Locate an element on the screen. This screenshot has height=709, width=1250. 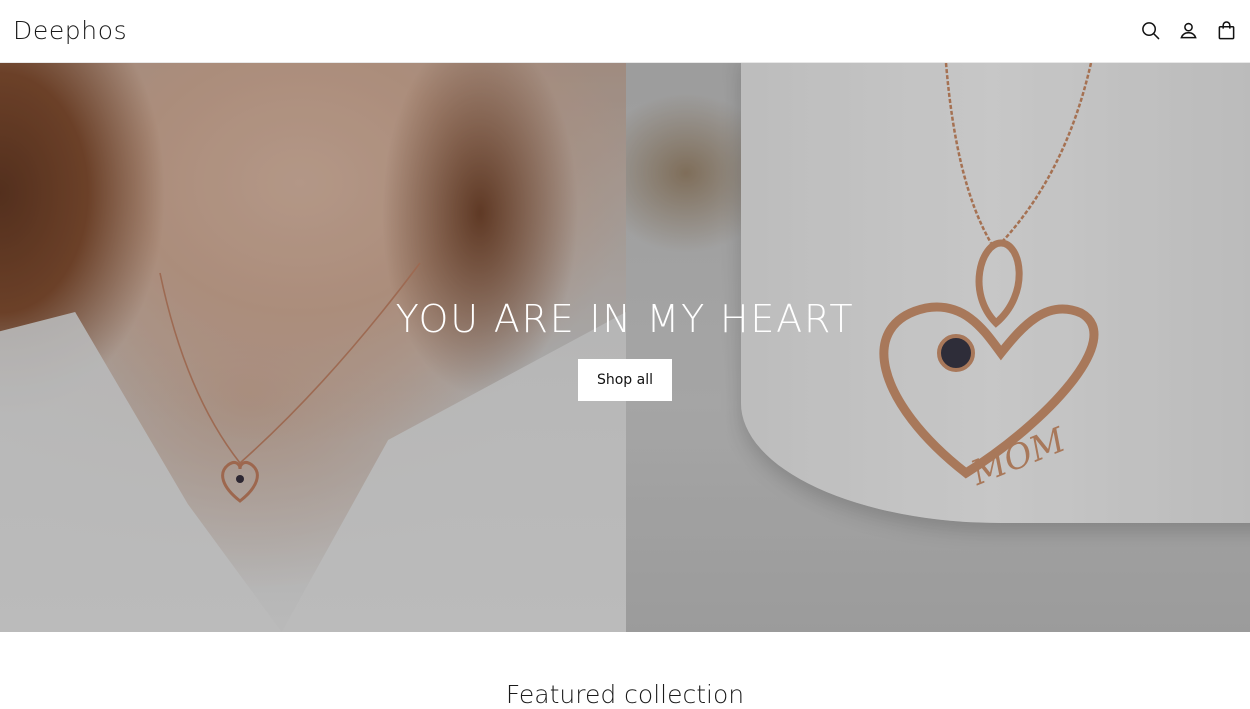
header-icons is located at coordinates (1188, 30).